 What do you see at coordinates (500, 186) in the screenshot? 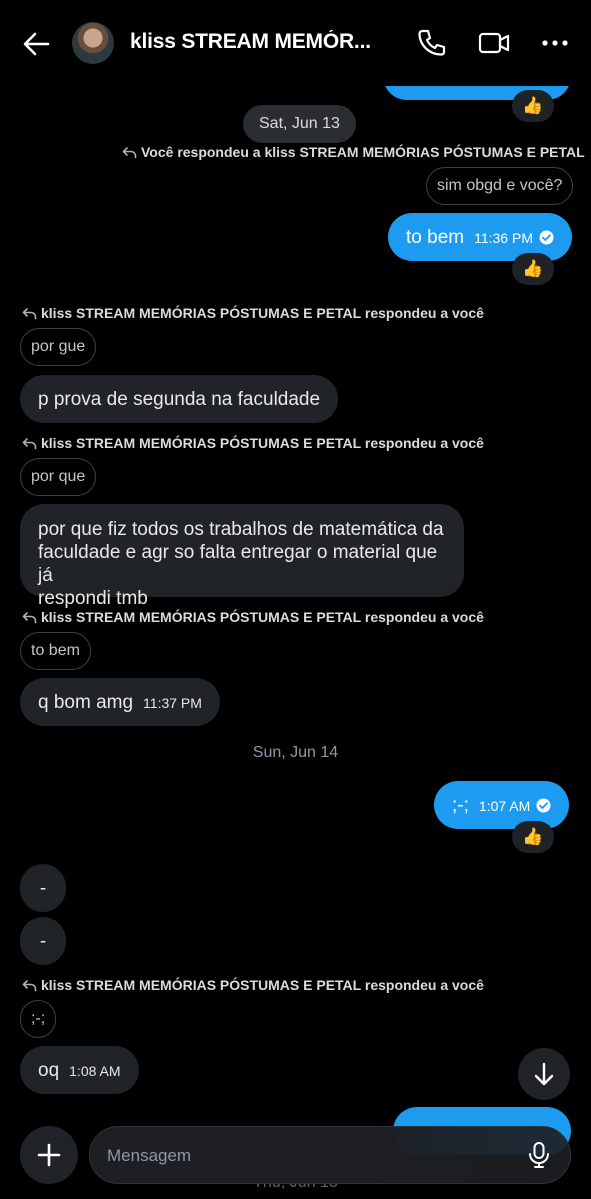
I see `quoted-message: sim obgd e você?` at bounding box center [500, 186].